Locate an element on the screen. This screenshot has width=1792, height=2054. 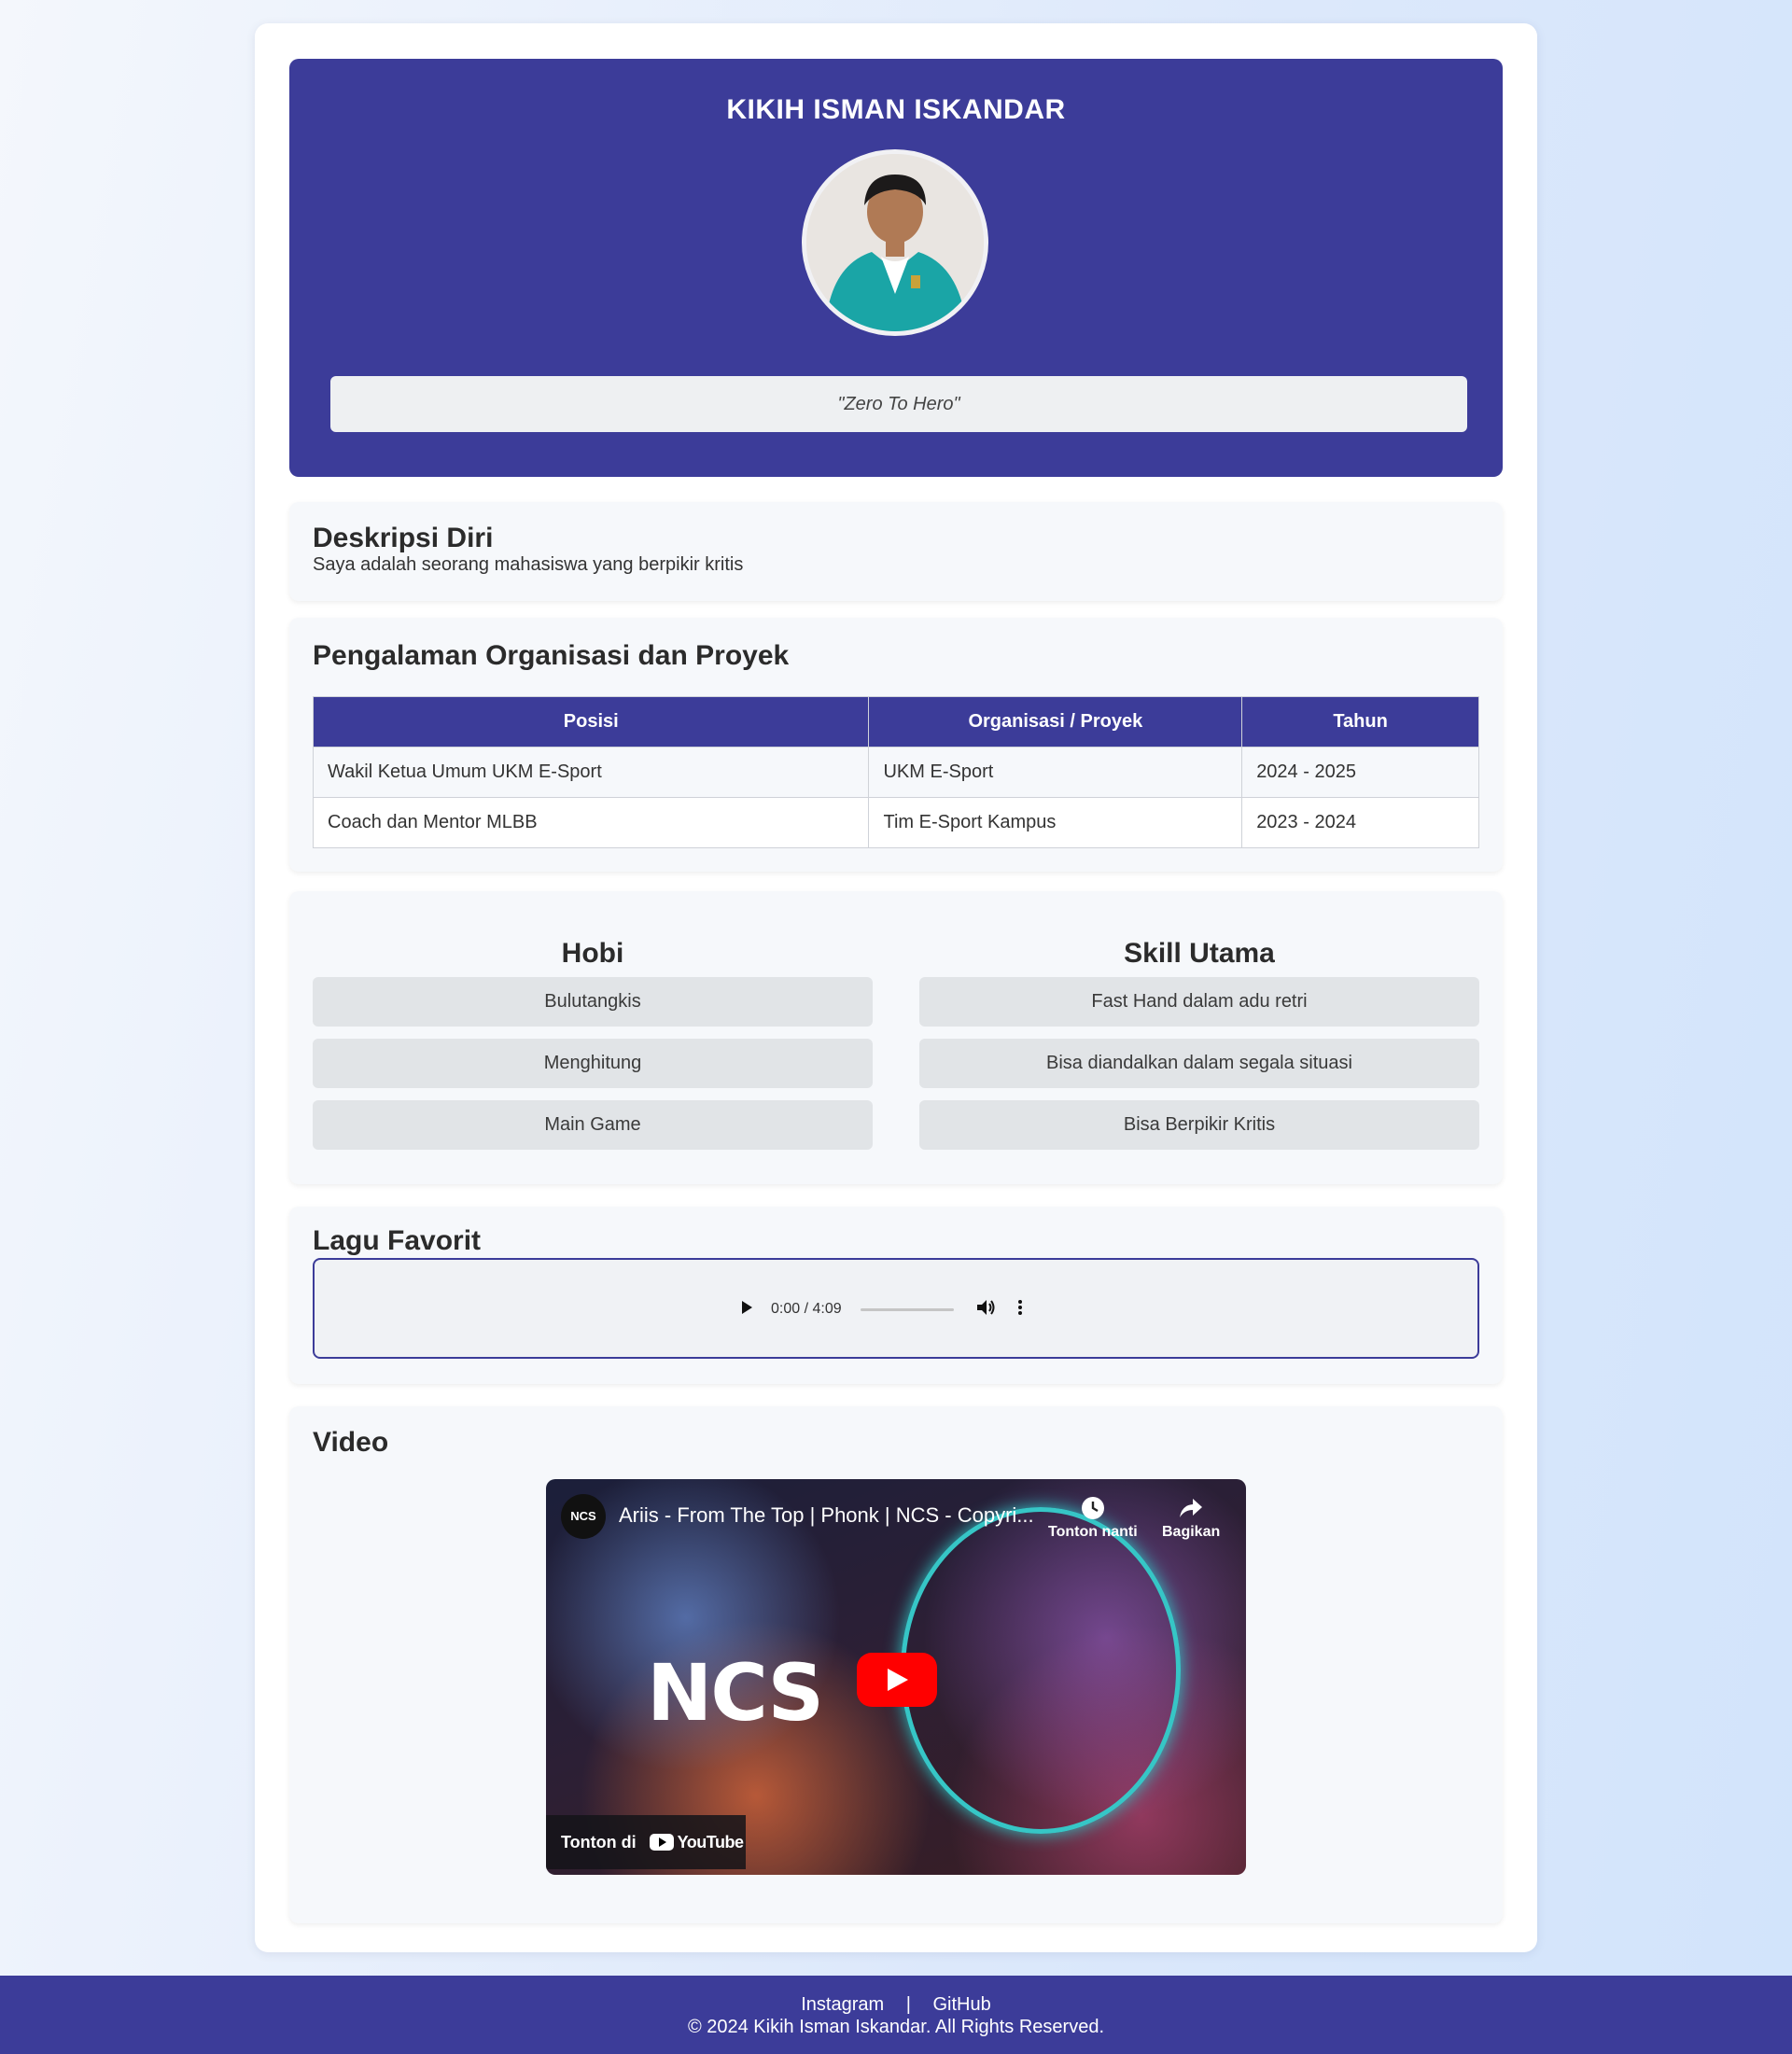
table-cell: UKM E-Sport is located at coordinates (1055, 772).